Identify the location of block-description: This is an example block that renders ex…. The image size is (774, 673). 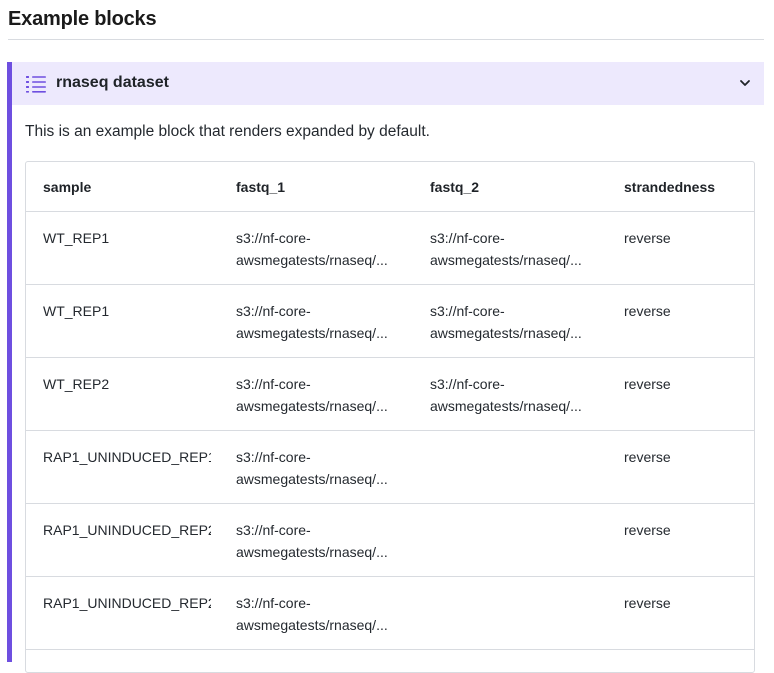
(227, 131).